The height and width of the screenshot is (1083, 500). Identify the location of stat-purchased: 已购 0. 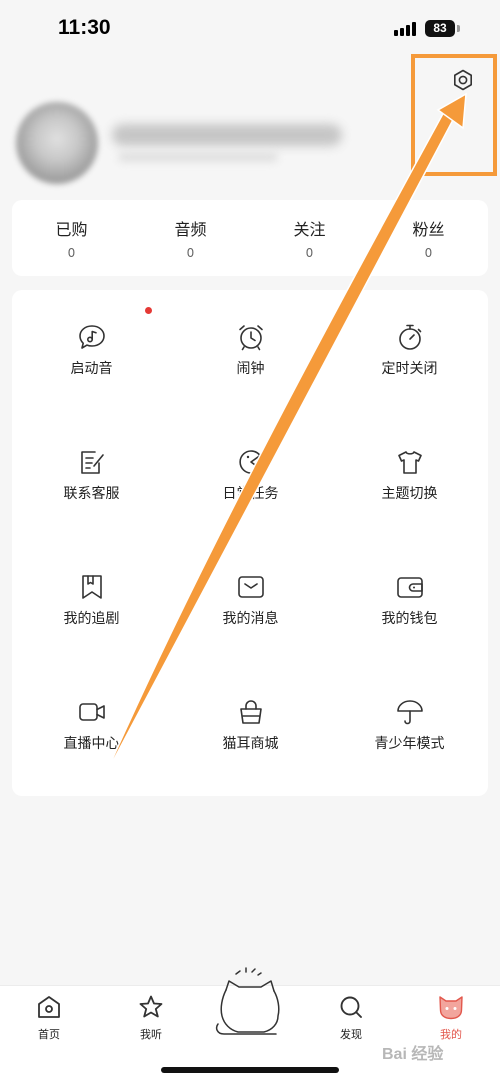
(71, 238).